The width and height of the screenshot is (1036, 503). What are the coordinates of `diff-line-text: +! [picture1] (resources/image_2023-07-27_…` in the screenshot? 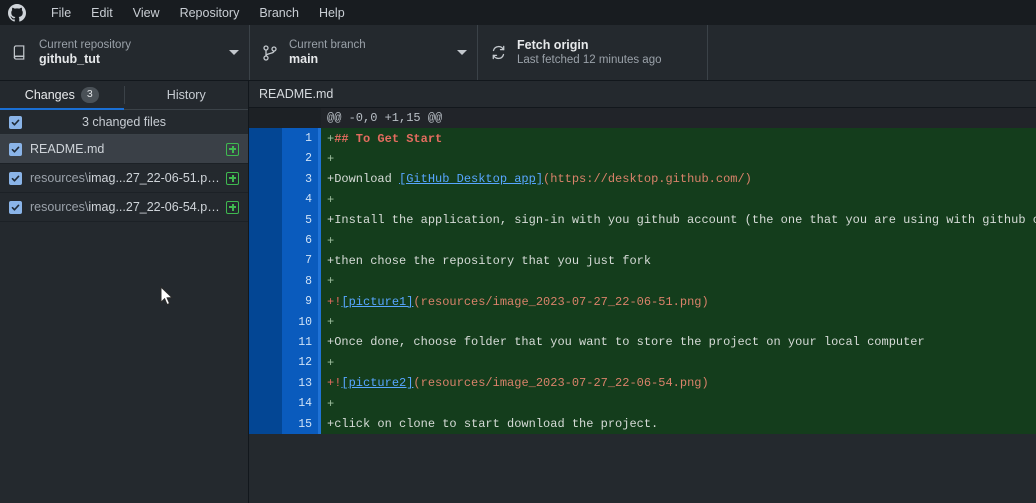 It's located at (678, 301).